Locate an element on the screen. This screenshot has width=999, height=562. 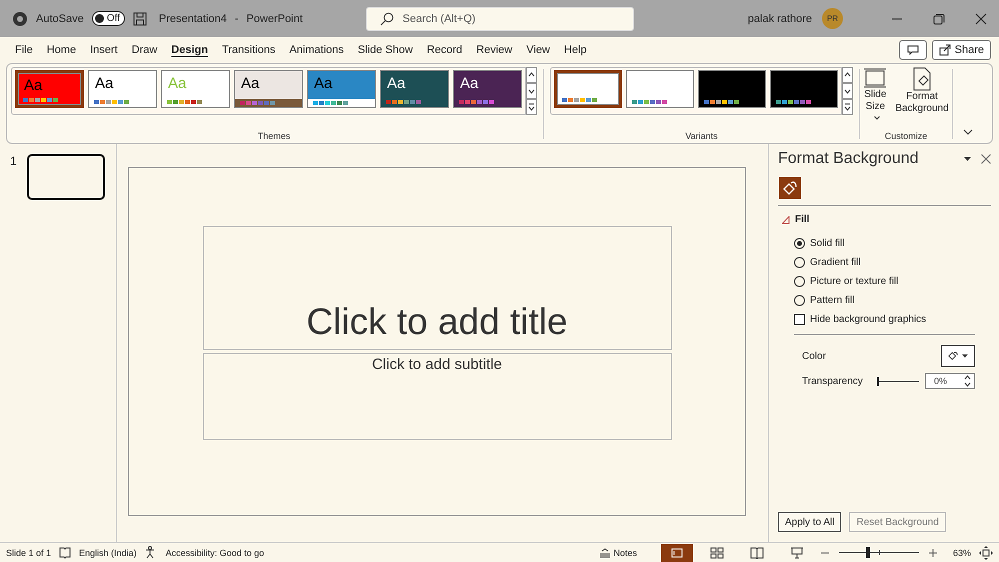
autosave-label: AutoSave is located at coordinates (60, 18).